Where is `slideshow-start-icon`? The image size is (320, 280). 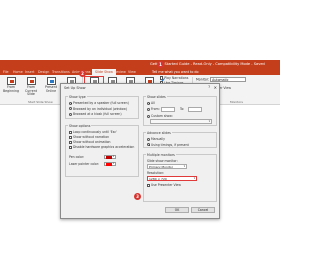
slideshow-start-icon is located at coordinates (11, 81).